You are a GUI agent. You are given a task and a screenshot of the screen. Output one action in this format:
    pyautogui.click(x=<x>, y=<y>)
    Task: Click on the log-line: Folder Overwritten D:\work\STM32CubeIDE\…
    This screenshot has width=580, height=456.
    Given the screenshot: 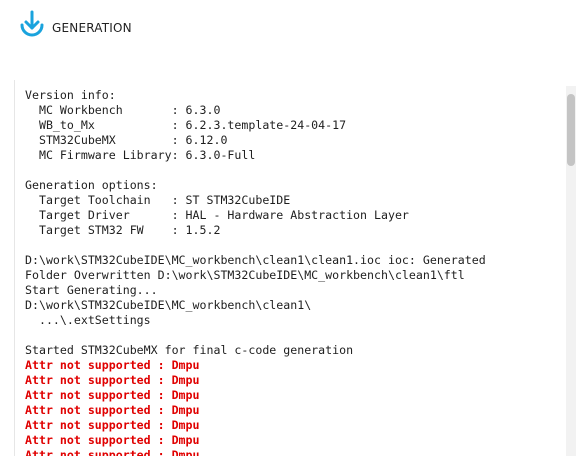 What is the action you would take?
    pyautogui.click(x=245, y=275)
    